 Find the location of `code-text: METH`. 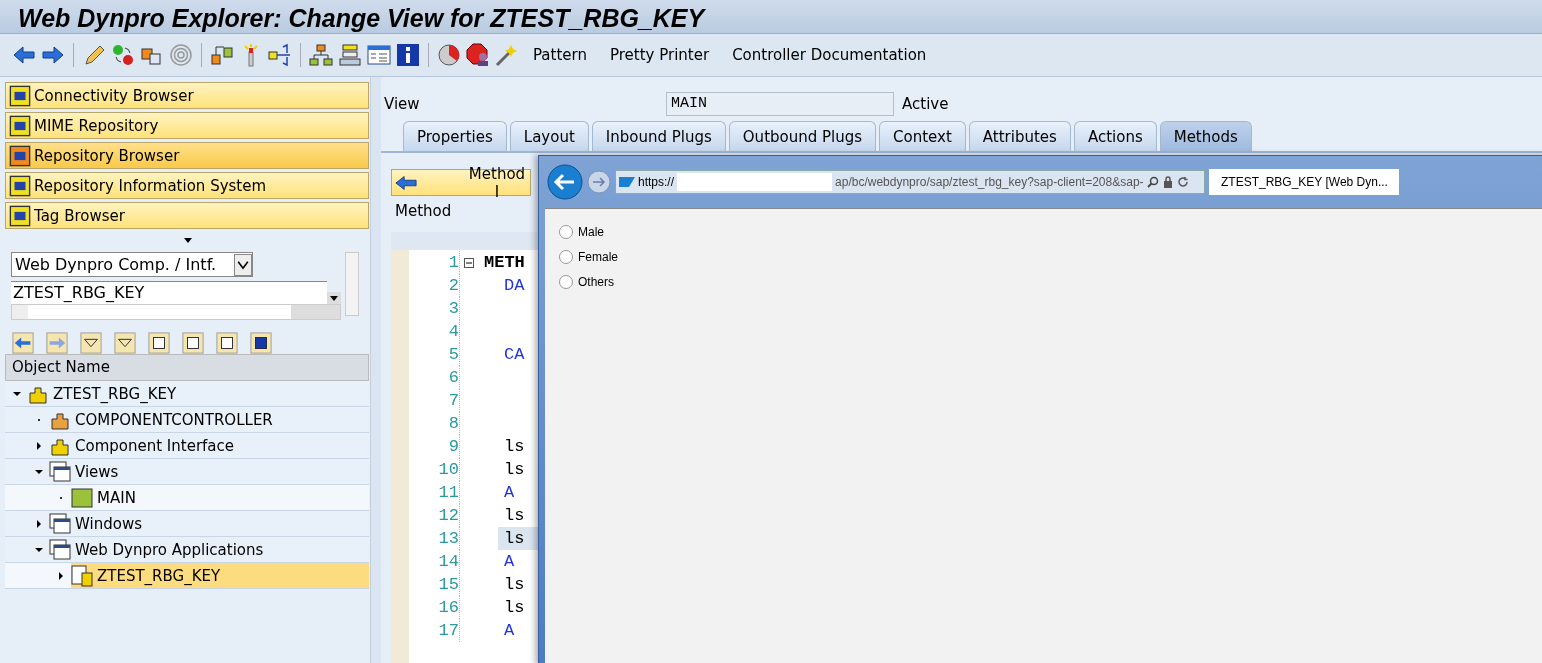

code-text: METH is located at coordinates (504, 262).